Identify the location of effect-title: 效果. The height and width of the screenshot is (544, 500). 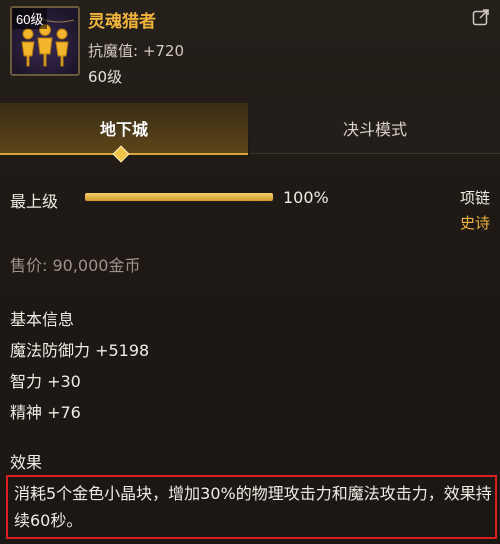
(26, 462).